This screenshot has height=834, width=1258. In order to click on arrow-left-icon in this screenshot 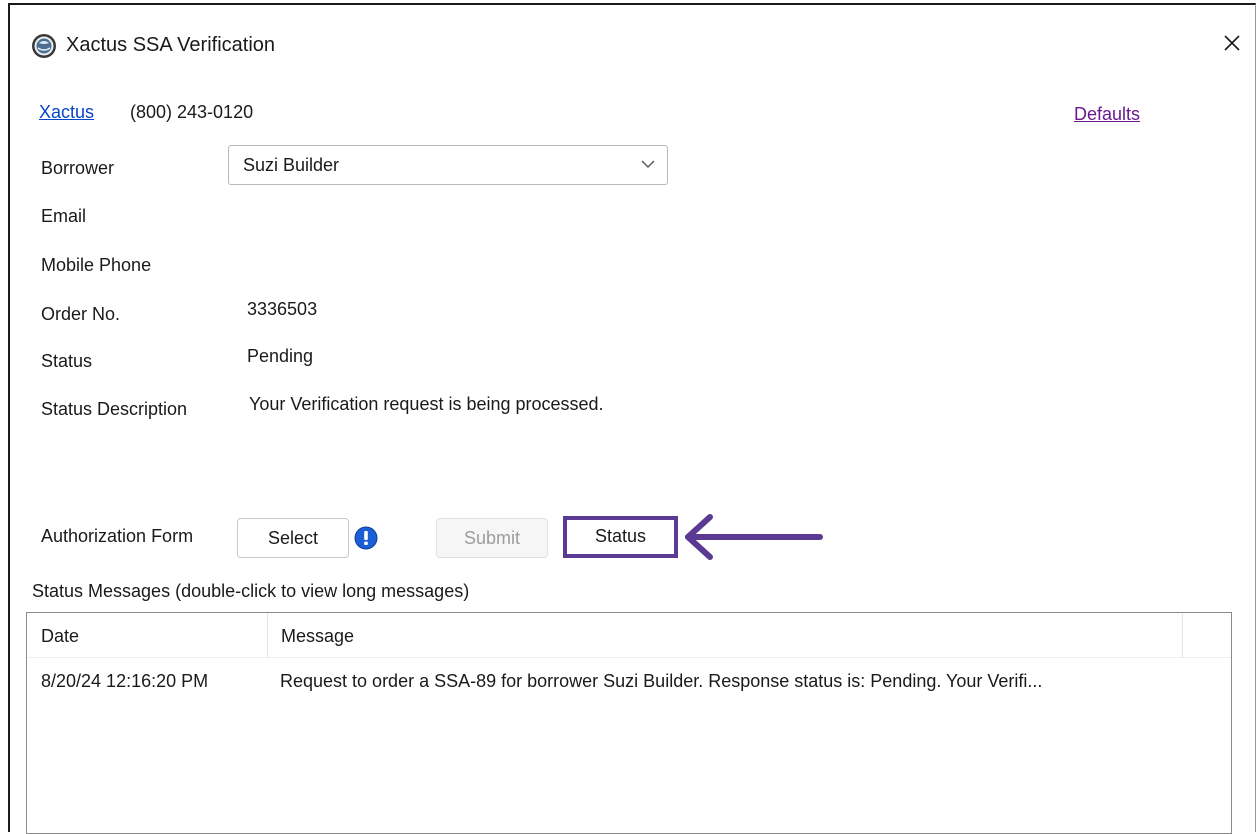, I will do `click(754, 537)`.